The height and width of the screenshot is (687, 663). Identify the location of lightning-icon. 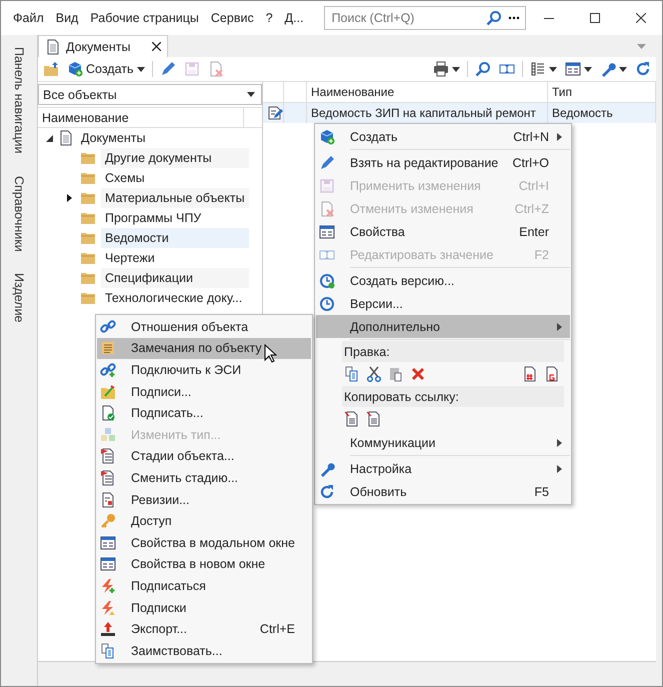
(108, 608).